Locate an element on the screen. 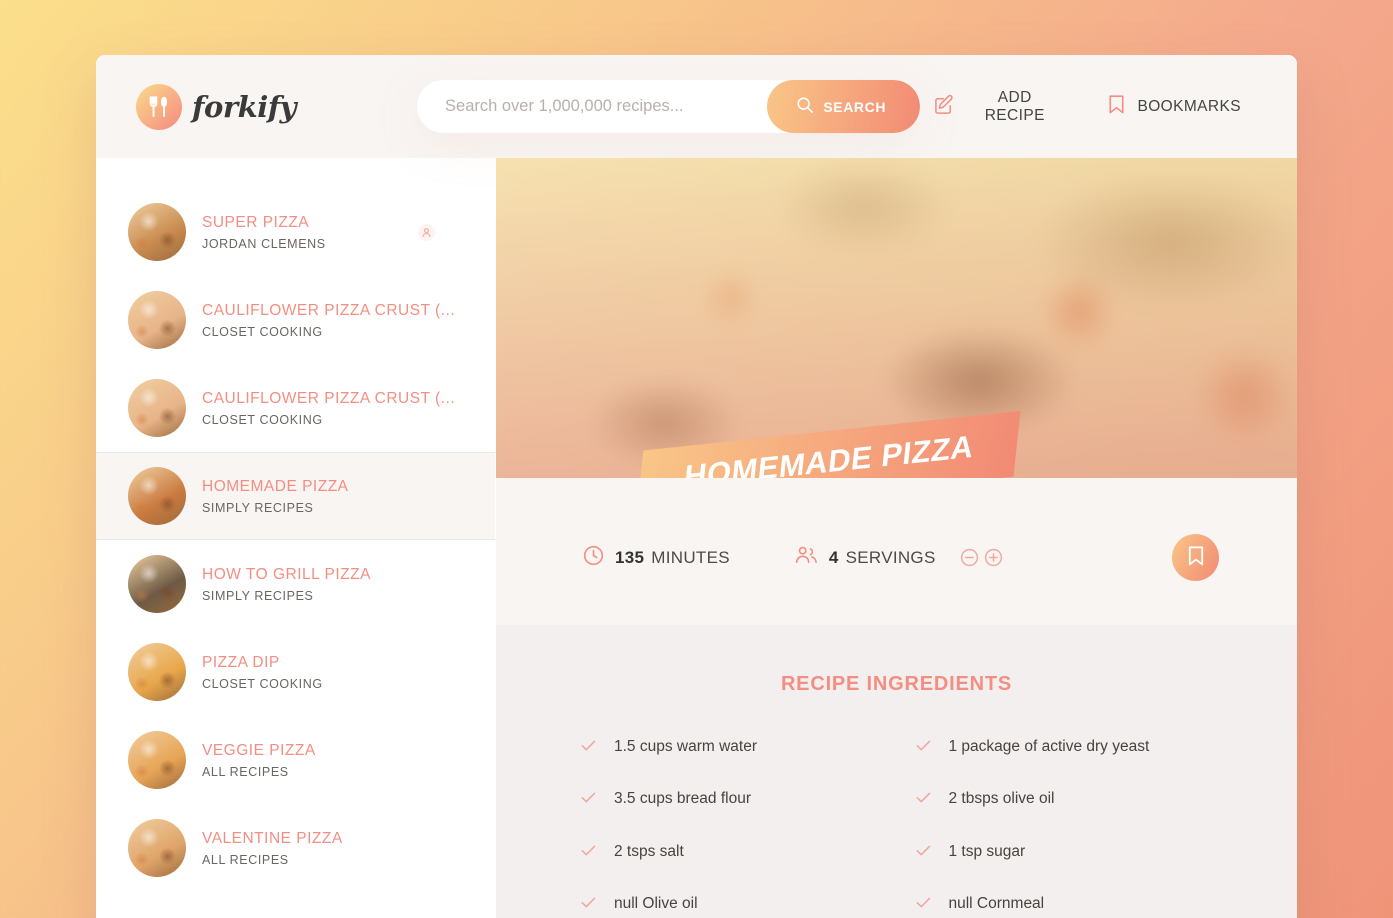  recipe-details-bar: 135 MINUTES 4 SERVINGS is located at coordinates (896, 551).